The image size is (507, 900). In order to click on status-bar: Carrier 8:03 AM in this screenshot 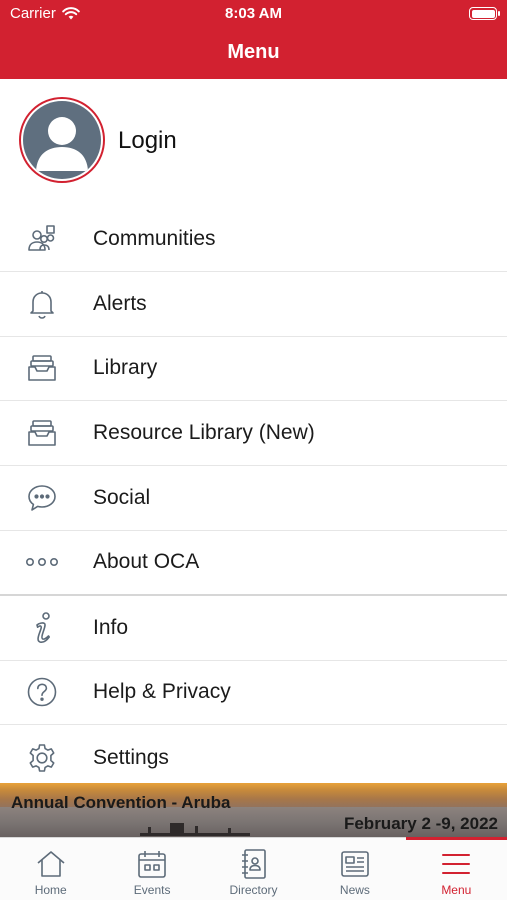, I will do `click(253, 14)`.